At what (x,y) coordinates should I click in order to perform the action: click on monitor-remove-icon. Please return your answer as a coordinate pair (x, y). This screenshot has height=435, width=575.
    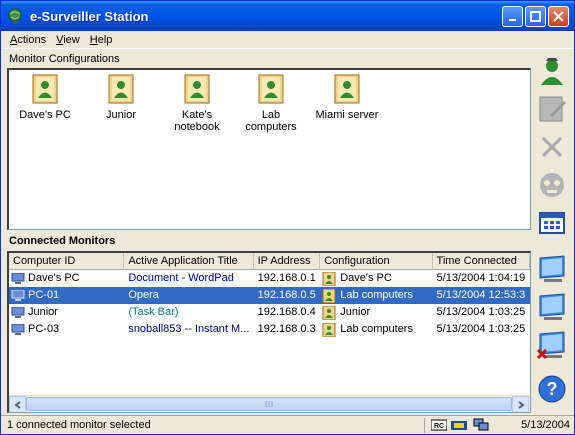
    Looking at the image, I should click on (550, 345).